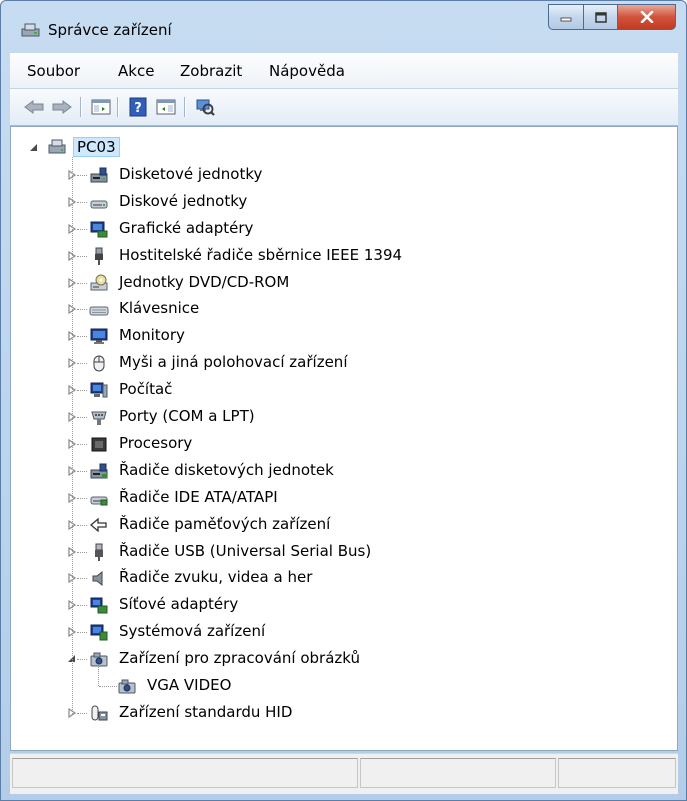 The width and height of the screenshot is (687, 801). What do you see at coordinates (343, 27) in the screenshot?
I see `title-bar: Správce zařízení` at bounding box center [343, 27].